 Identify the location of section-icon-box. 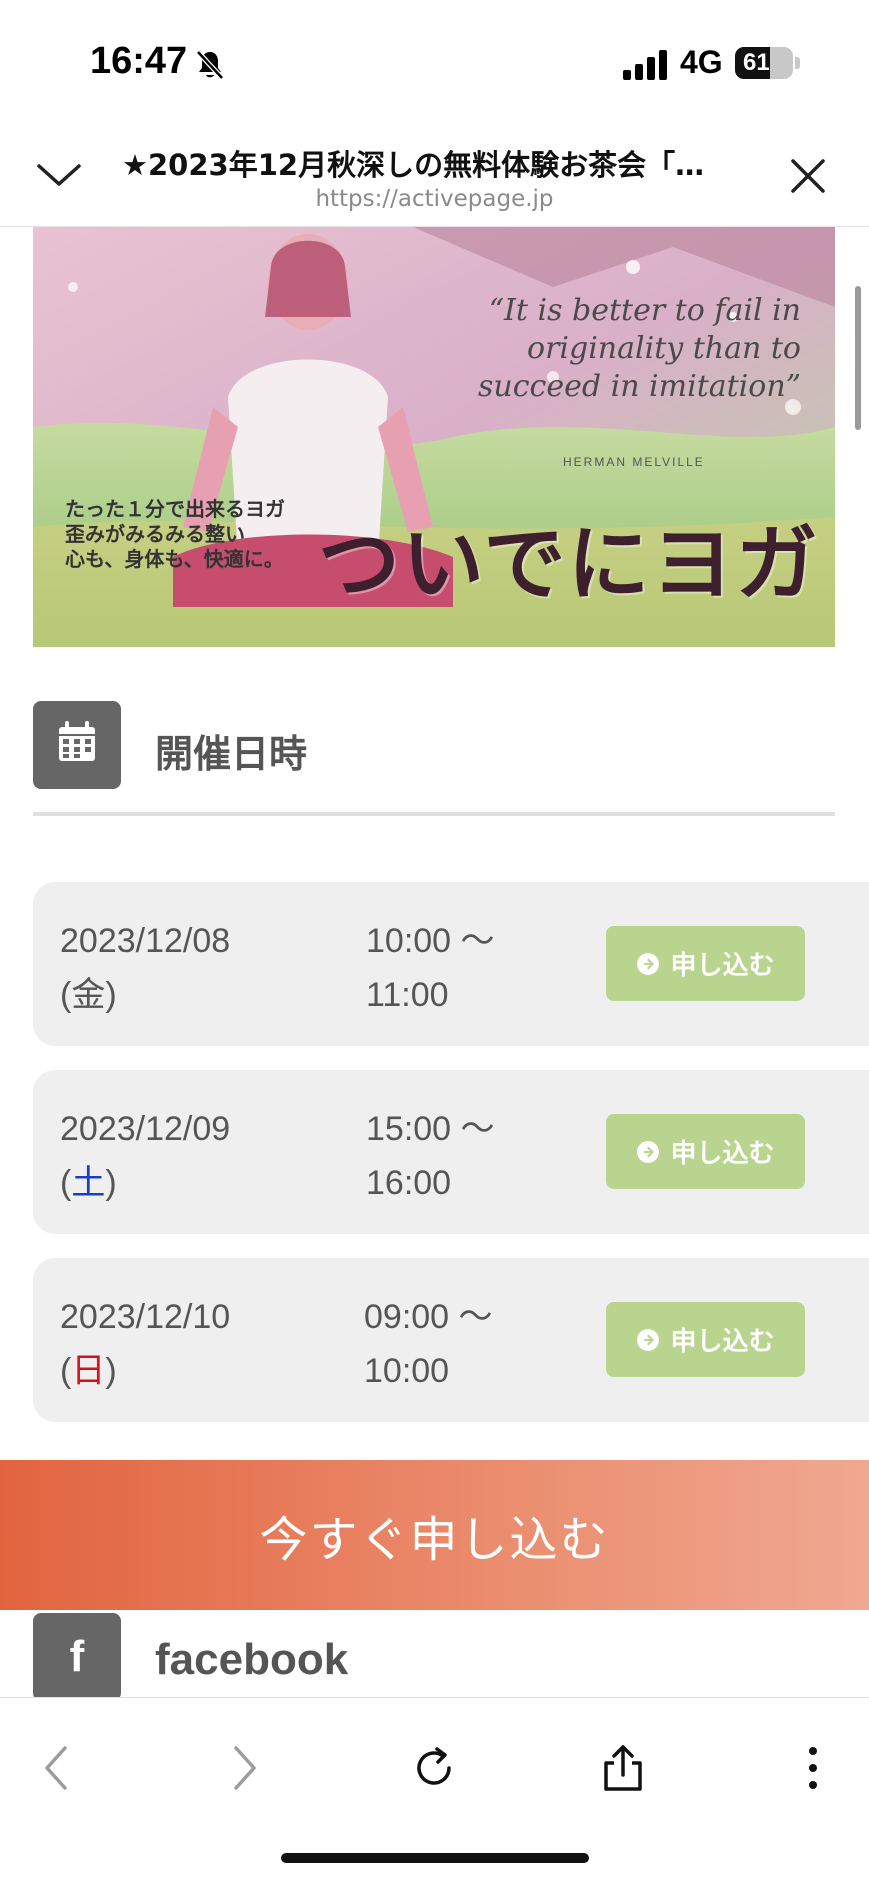
(77, 745).